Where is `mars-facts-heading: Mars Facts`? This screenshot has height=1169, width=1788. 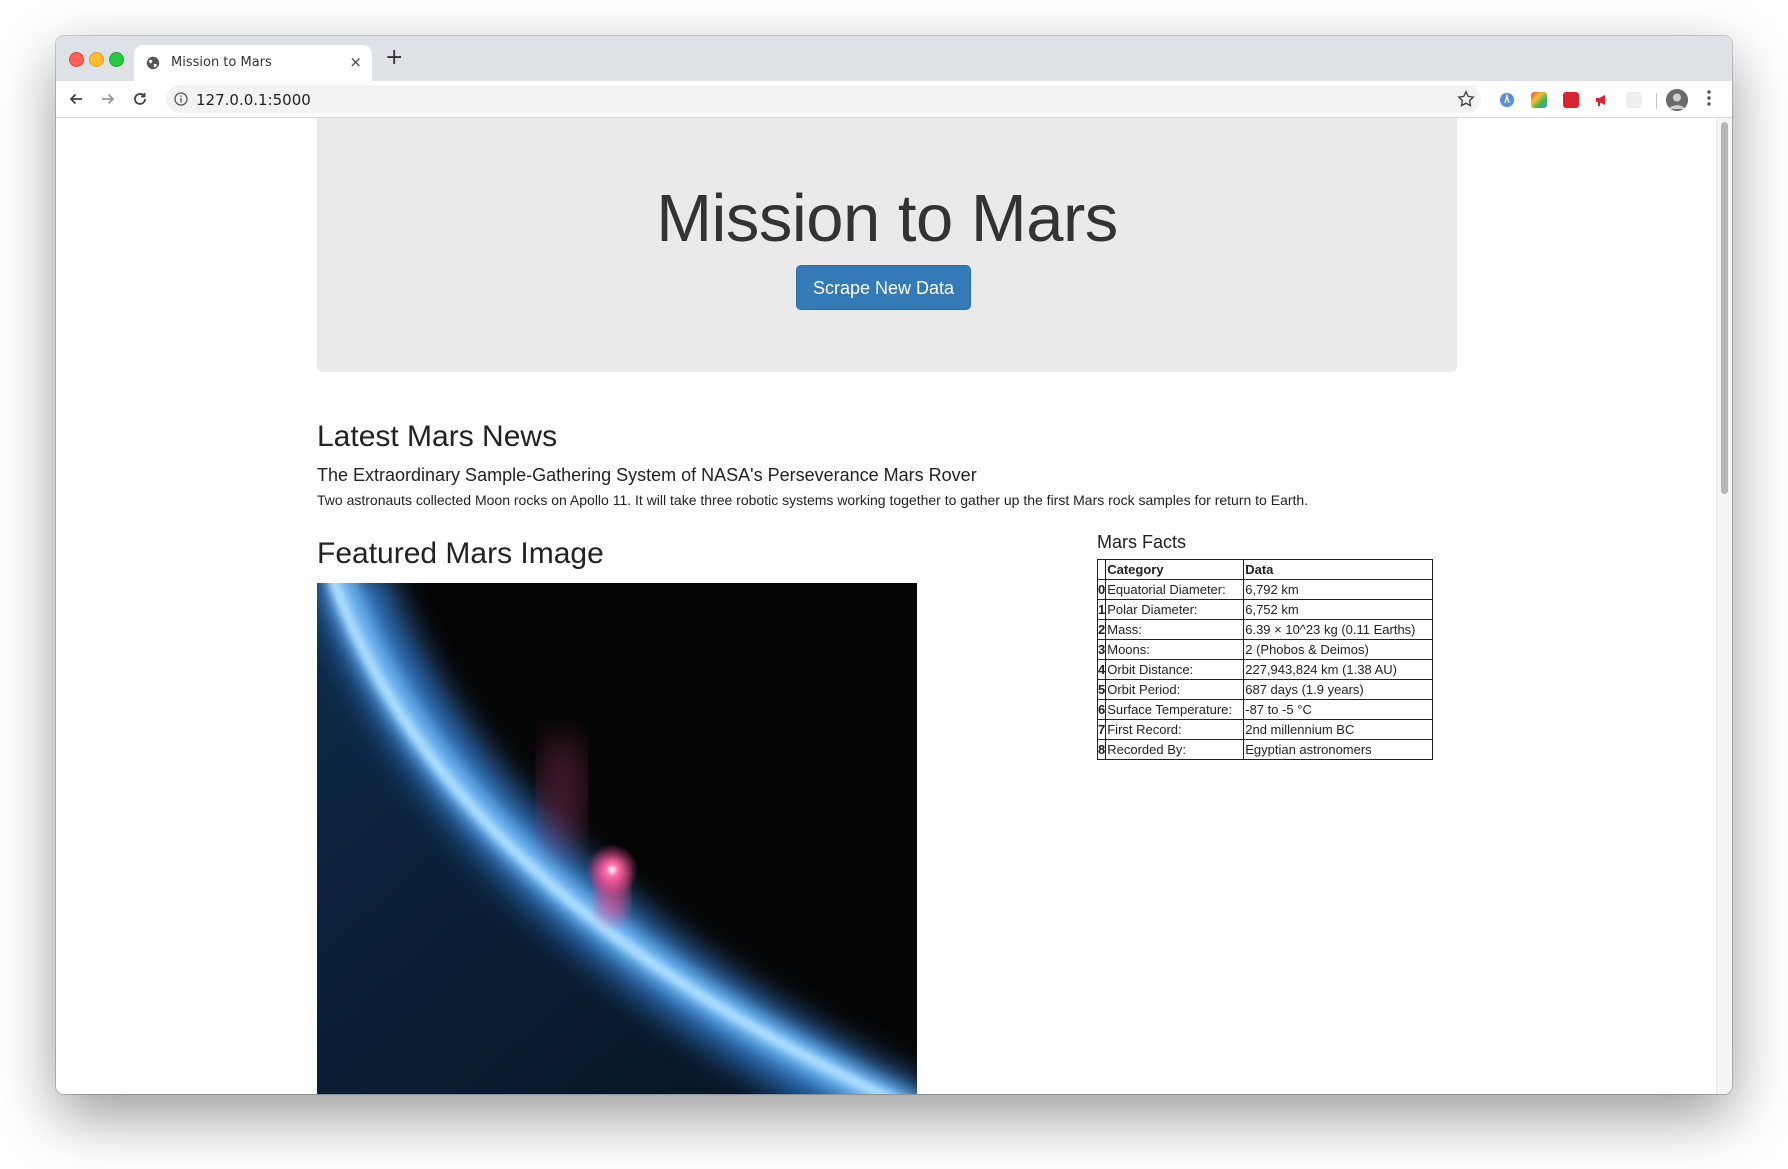 mars-facts-heading: Mars Facts is located at coordinates (1142, 542).